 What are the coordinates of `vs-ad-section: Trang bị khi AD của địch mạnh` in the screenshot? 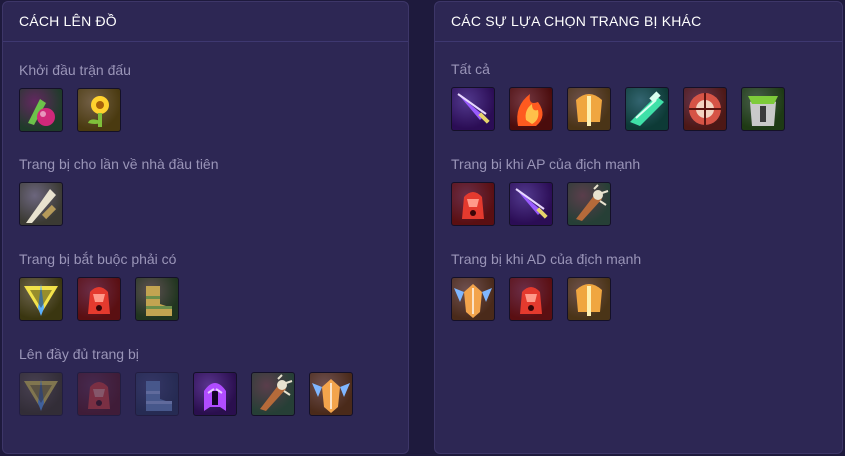 It's located at (546, 286).